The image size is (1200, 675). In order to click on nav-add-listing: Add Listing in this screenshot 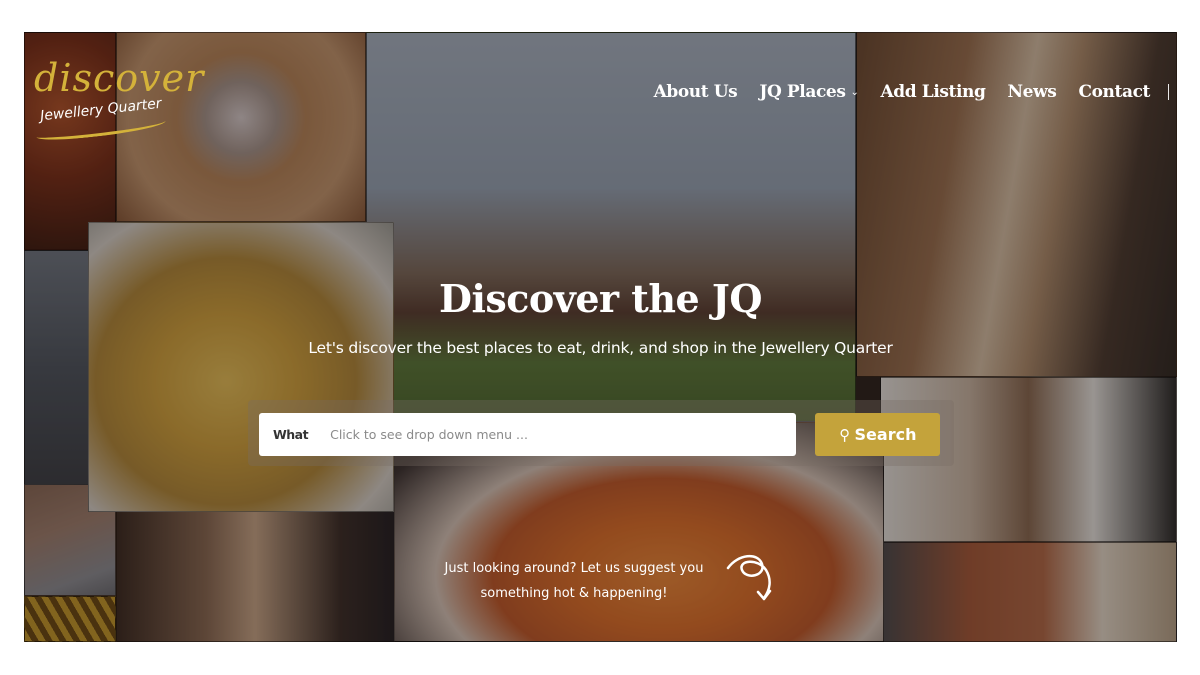, I will do `click(932, 92)`.